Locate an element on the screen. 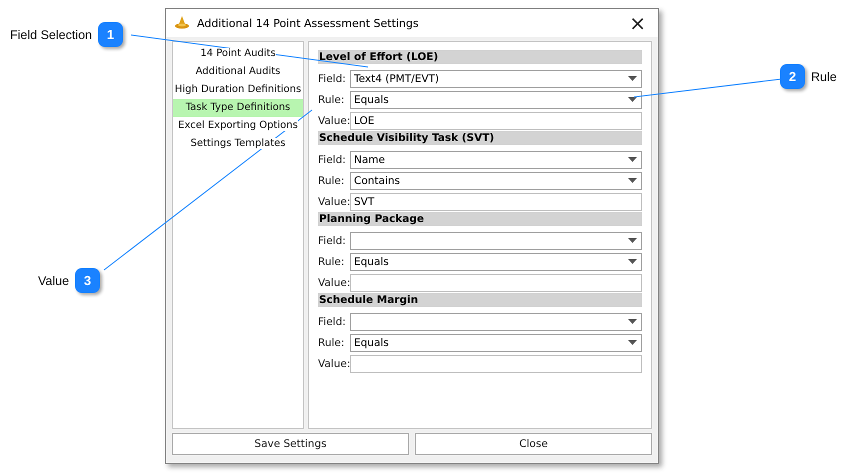 The height and width of the screenshot is (476, 856). nav-item: Task Type Definitions is located at coordinates (238, 108).